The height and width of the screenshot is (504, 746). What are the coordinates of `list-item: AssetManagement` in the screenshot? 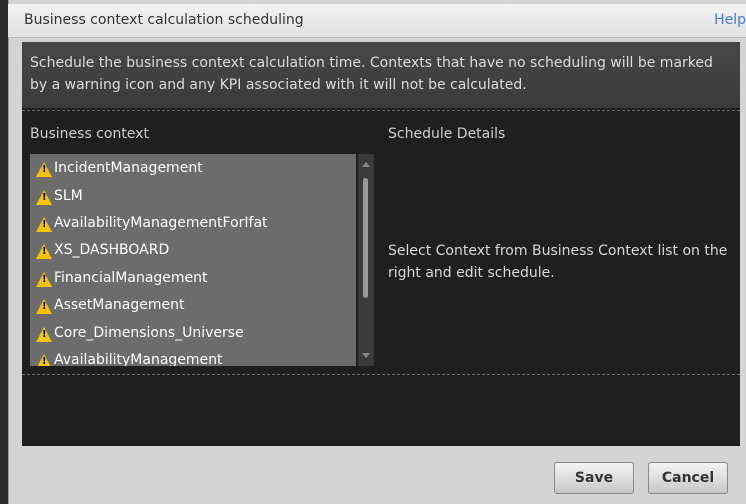 It's located at (193, 305).